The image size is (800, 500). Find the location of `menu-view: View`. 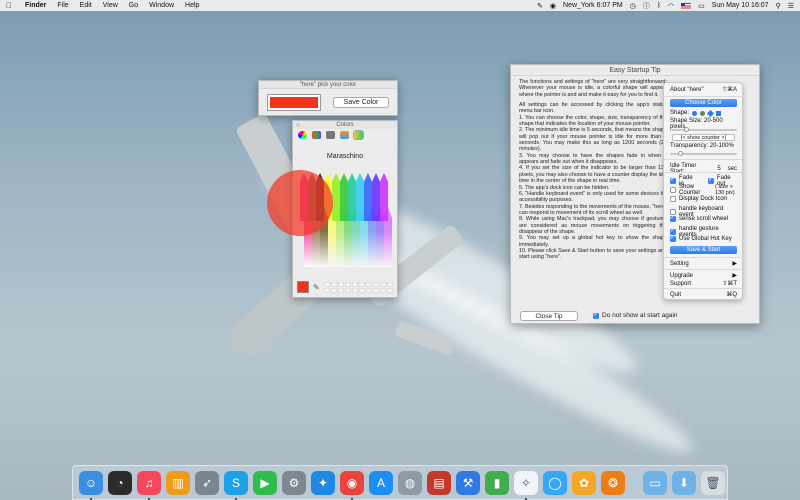

menu-view: View is located at coordinates (110, 5).